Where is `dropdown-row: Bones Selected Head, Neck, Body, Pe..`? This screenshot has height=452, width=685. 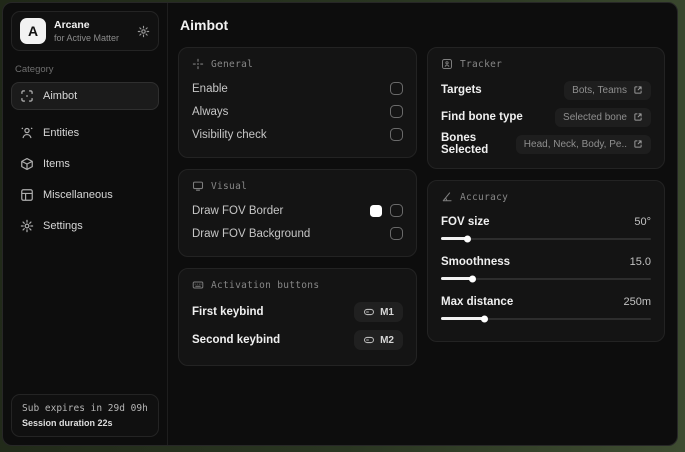 dropdown-row: Bones Selected Head, Neck, Body, Pe.. is located at coordinates (546, 144).